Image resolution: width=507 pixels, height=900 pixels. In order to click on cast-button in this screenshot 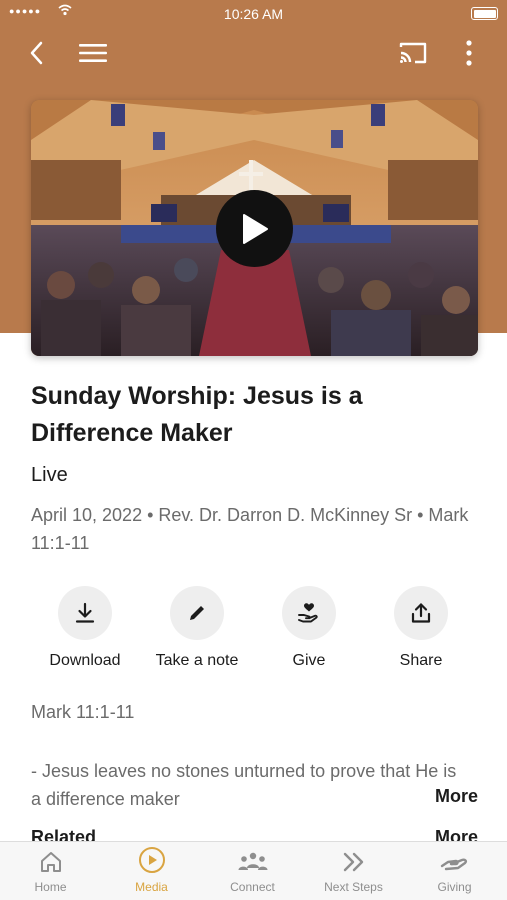, I will do `click(413, 53)`.